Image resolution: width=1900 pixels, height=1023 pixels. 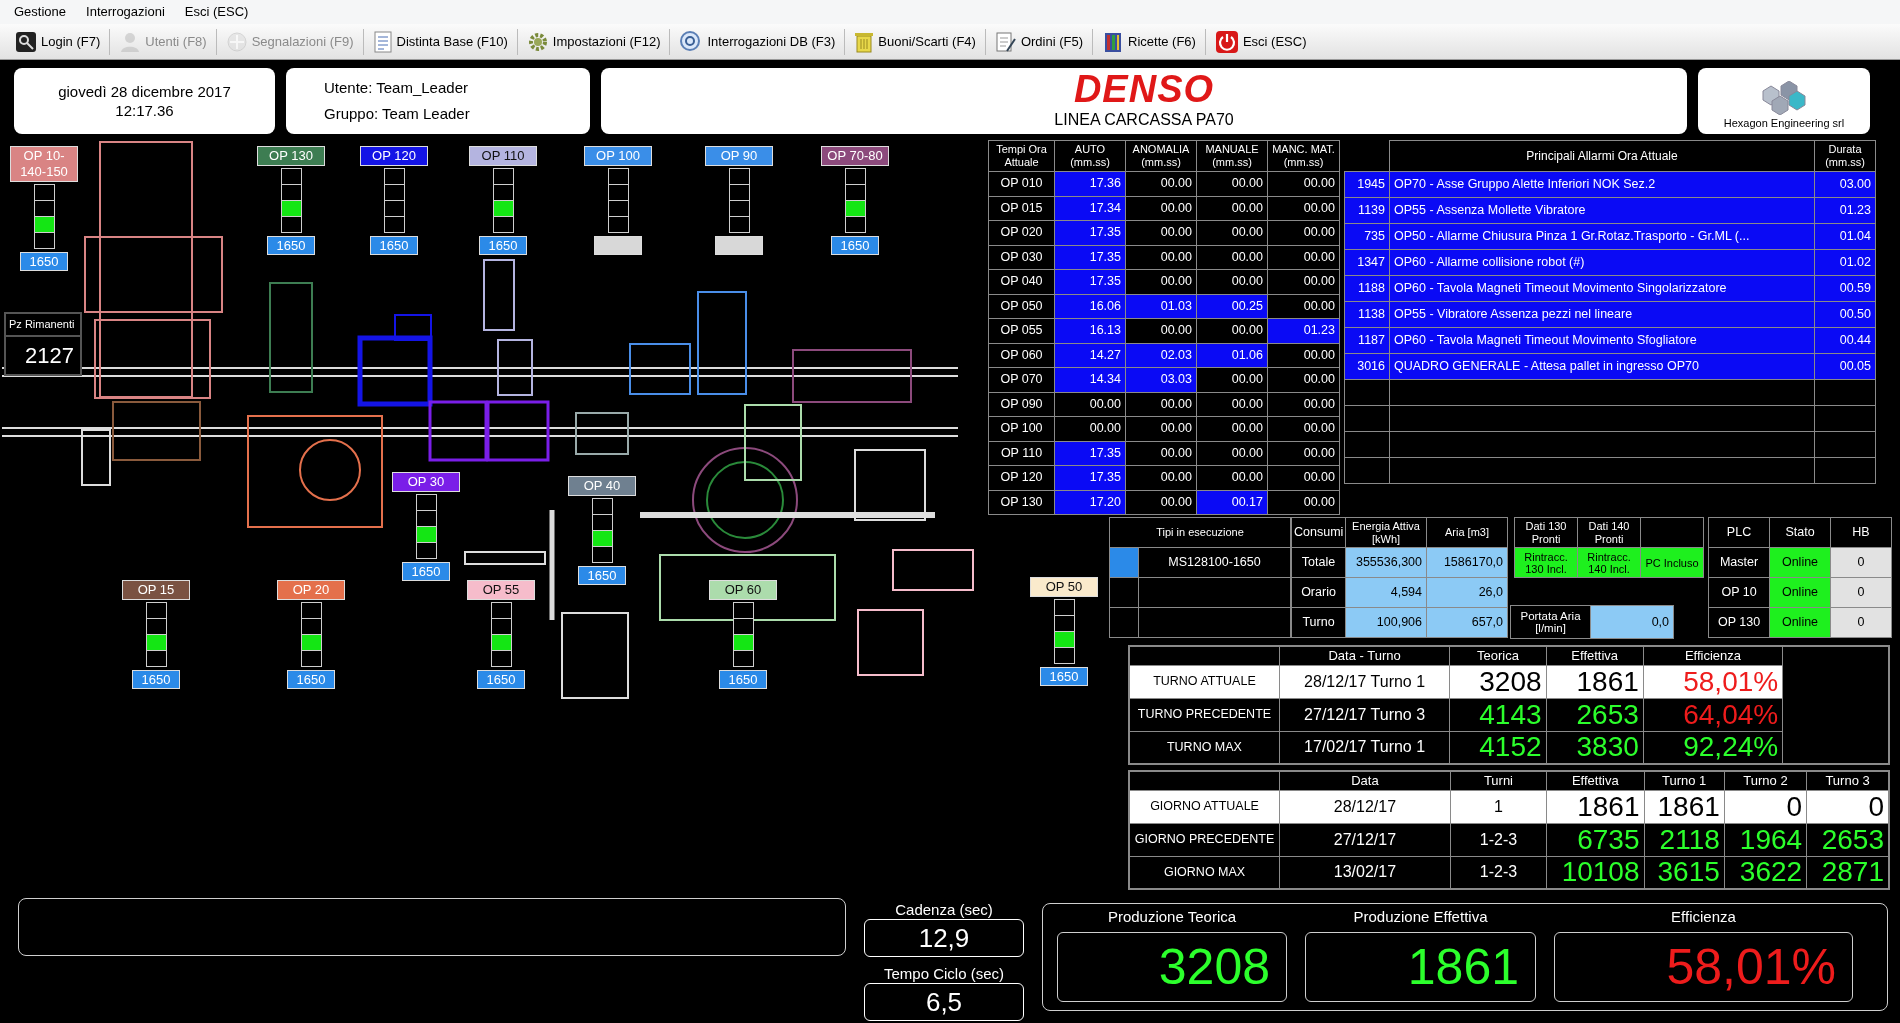 What do you see at coordinates (1602, 262) in the screenshot?
I see `alarm-text: OP60 - Allarme collisione robot (#)` at bounding box center [1602, 262].